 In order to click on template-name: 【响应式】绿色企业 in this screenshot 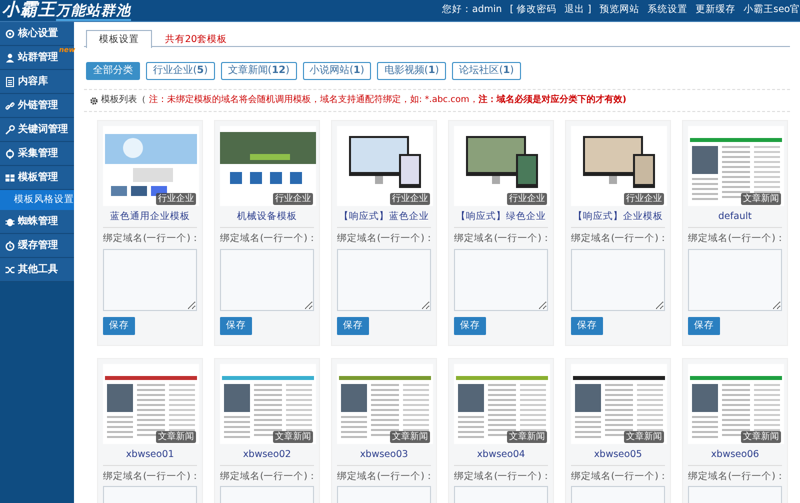, I will do `click(501, 217)`.